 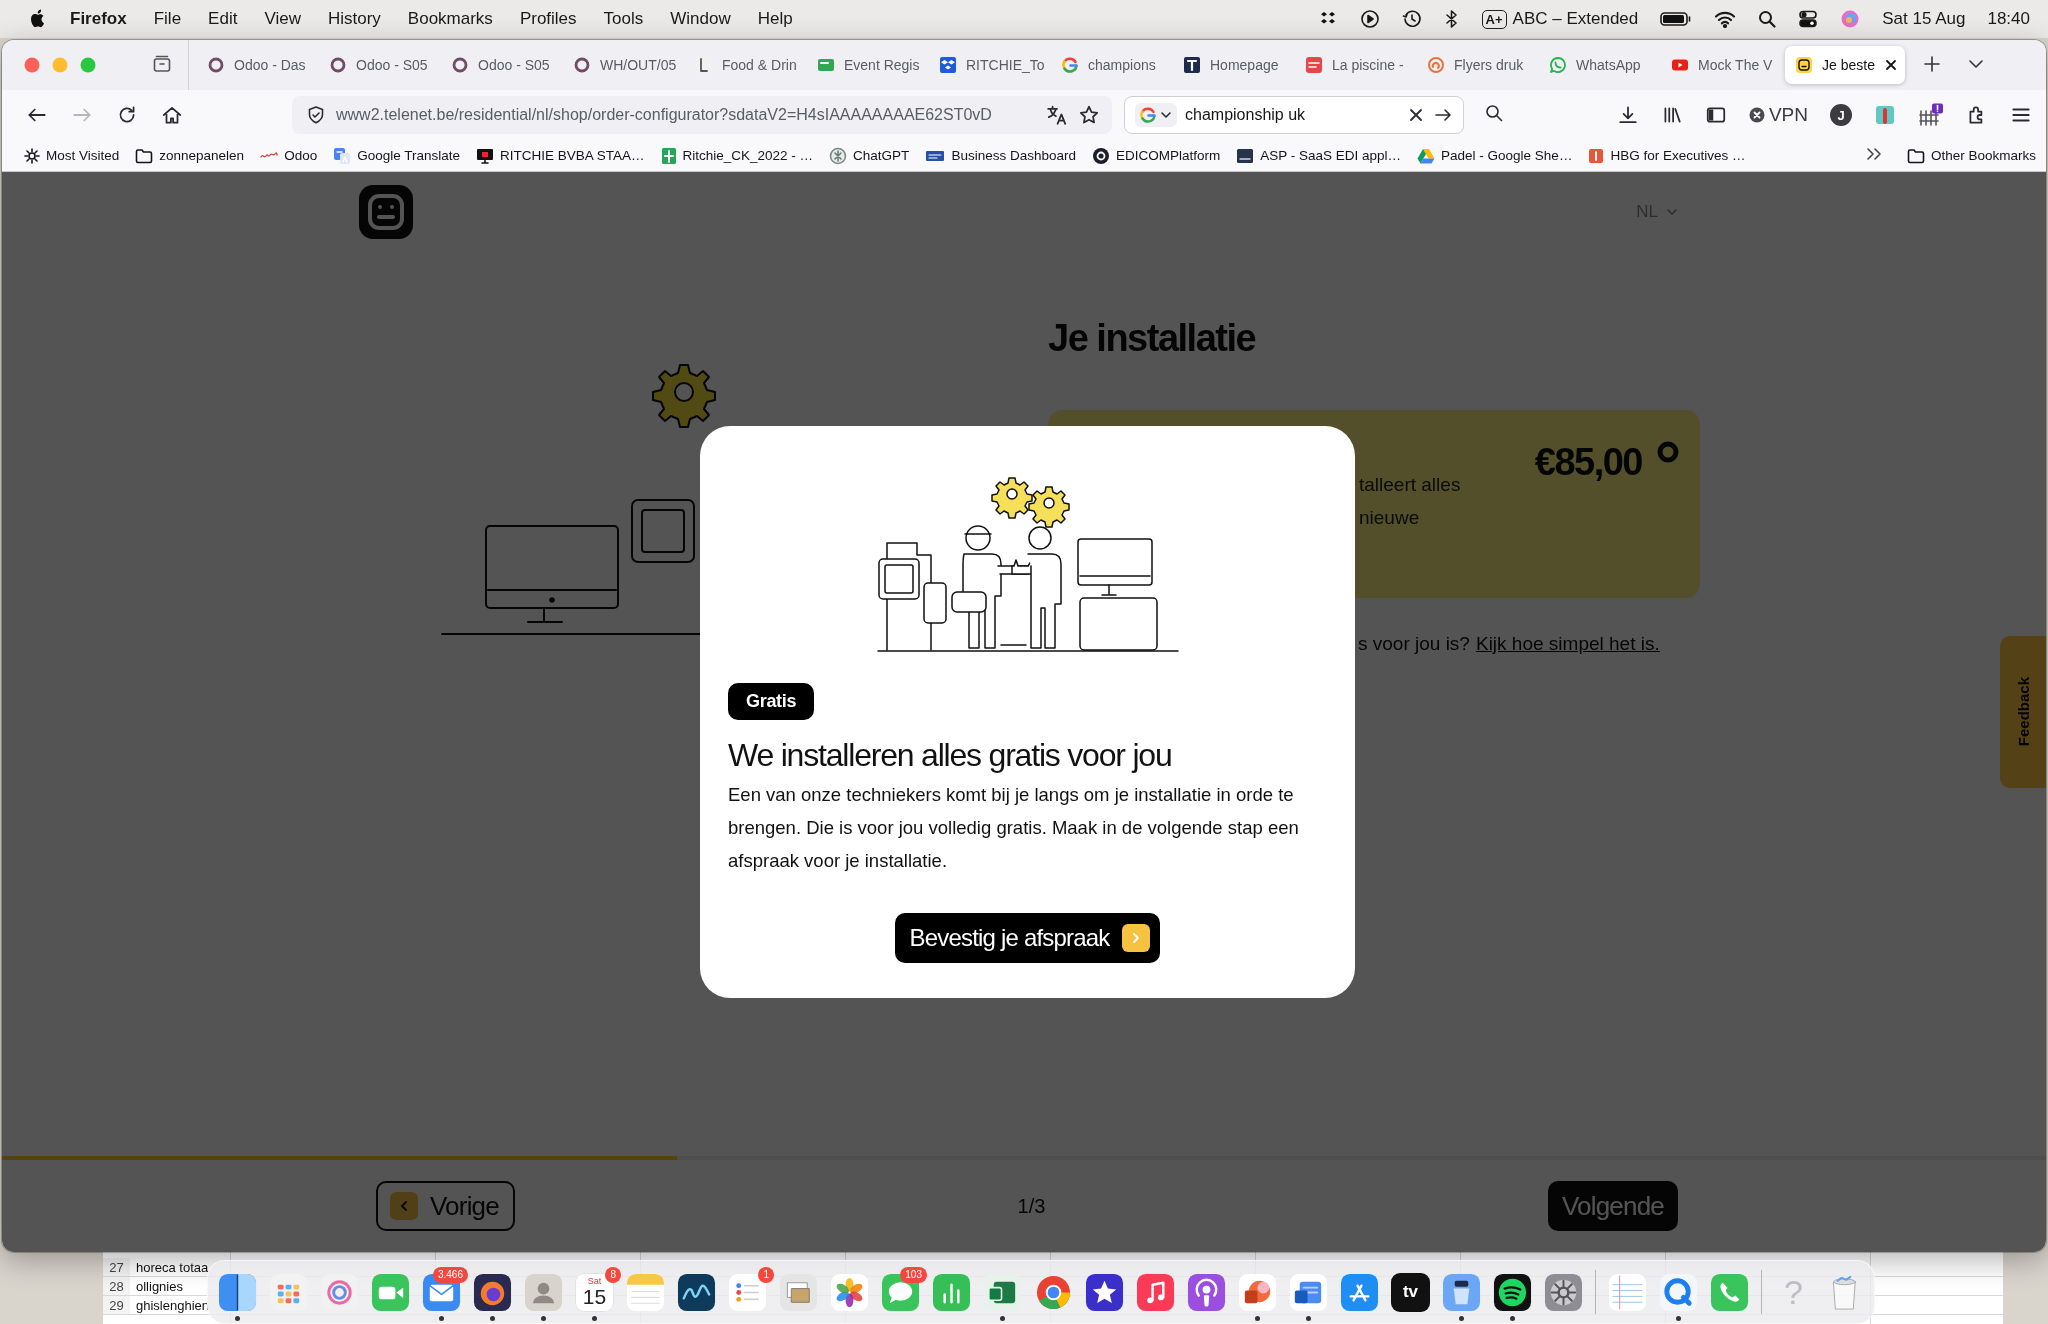 What do you see at coordinates (696, 1292) in the screenshot?
I see `squiggle-icon` at bounding box center [696, 1292].